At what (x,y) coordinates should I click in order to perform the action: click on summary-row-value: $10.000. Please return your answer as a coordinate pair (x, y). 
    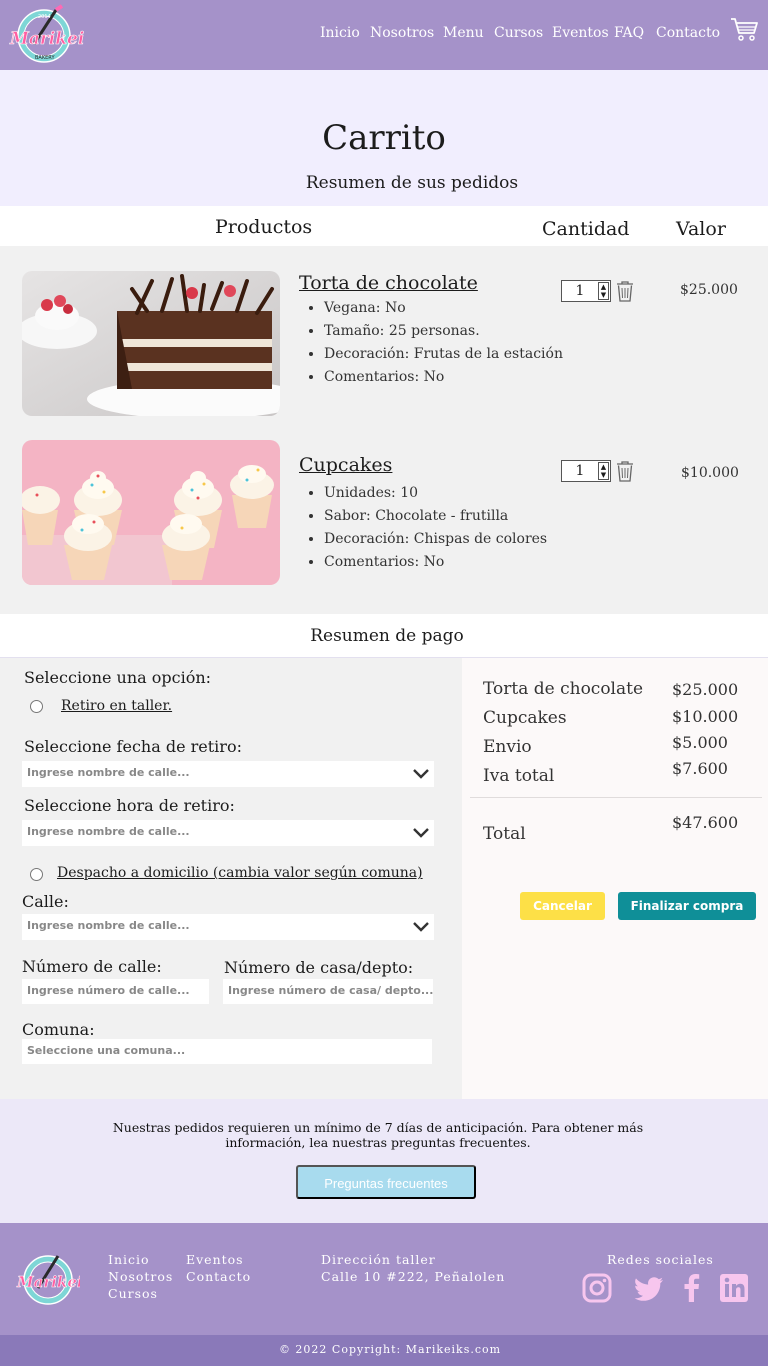
    Looking at the image, I should click on (705, 716).